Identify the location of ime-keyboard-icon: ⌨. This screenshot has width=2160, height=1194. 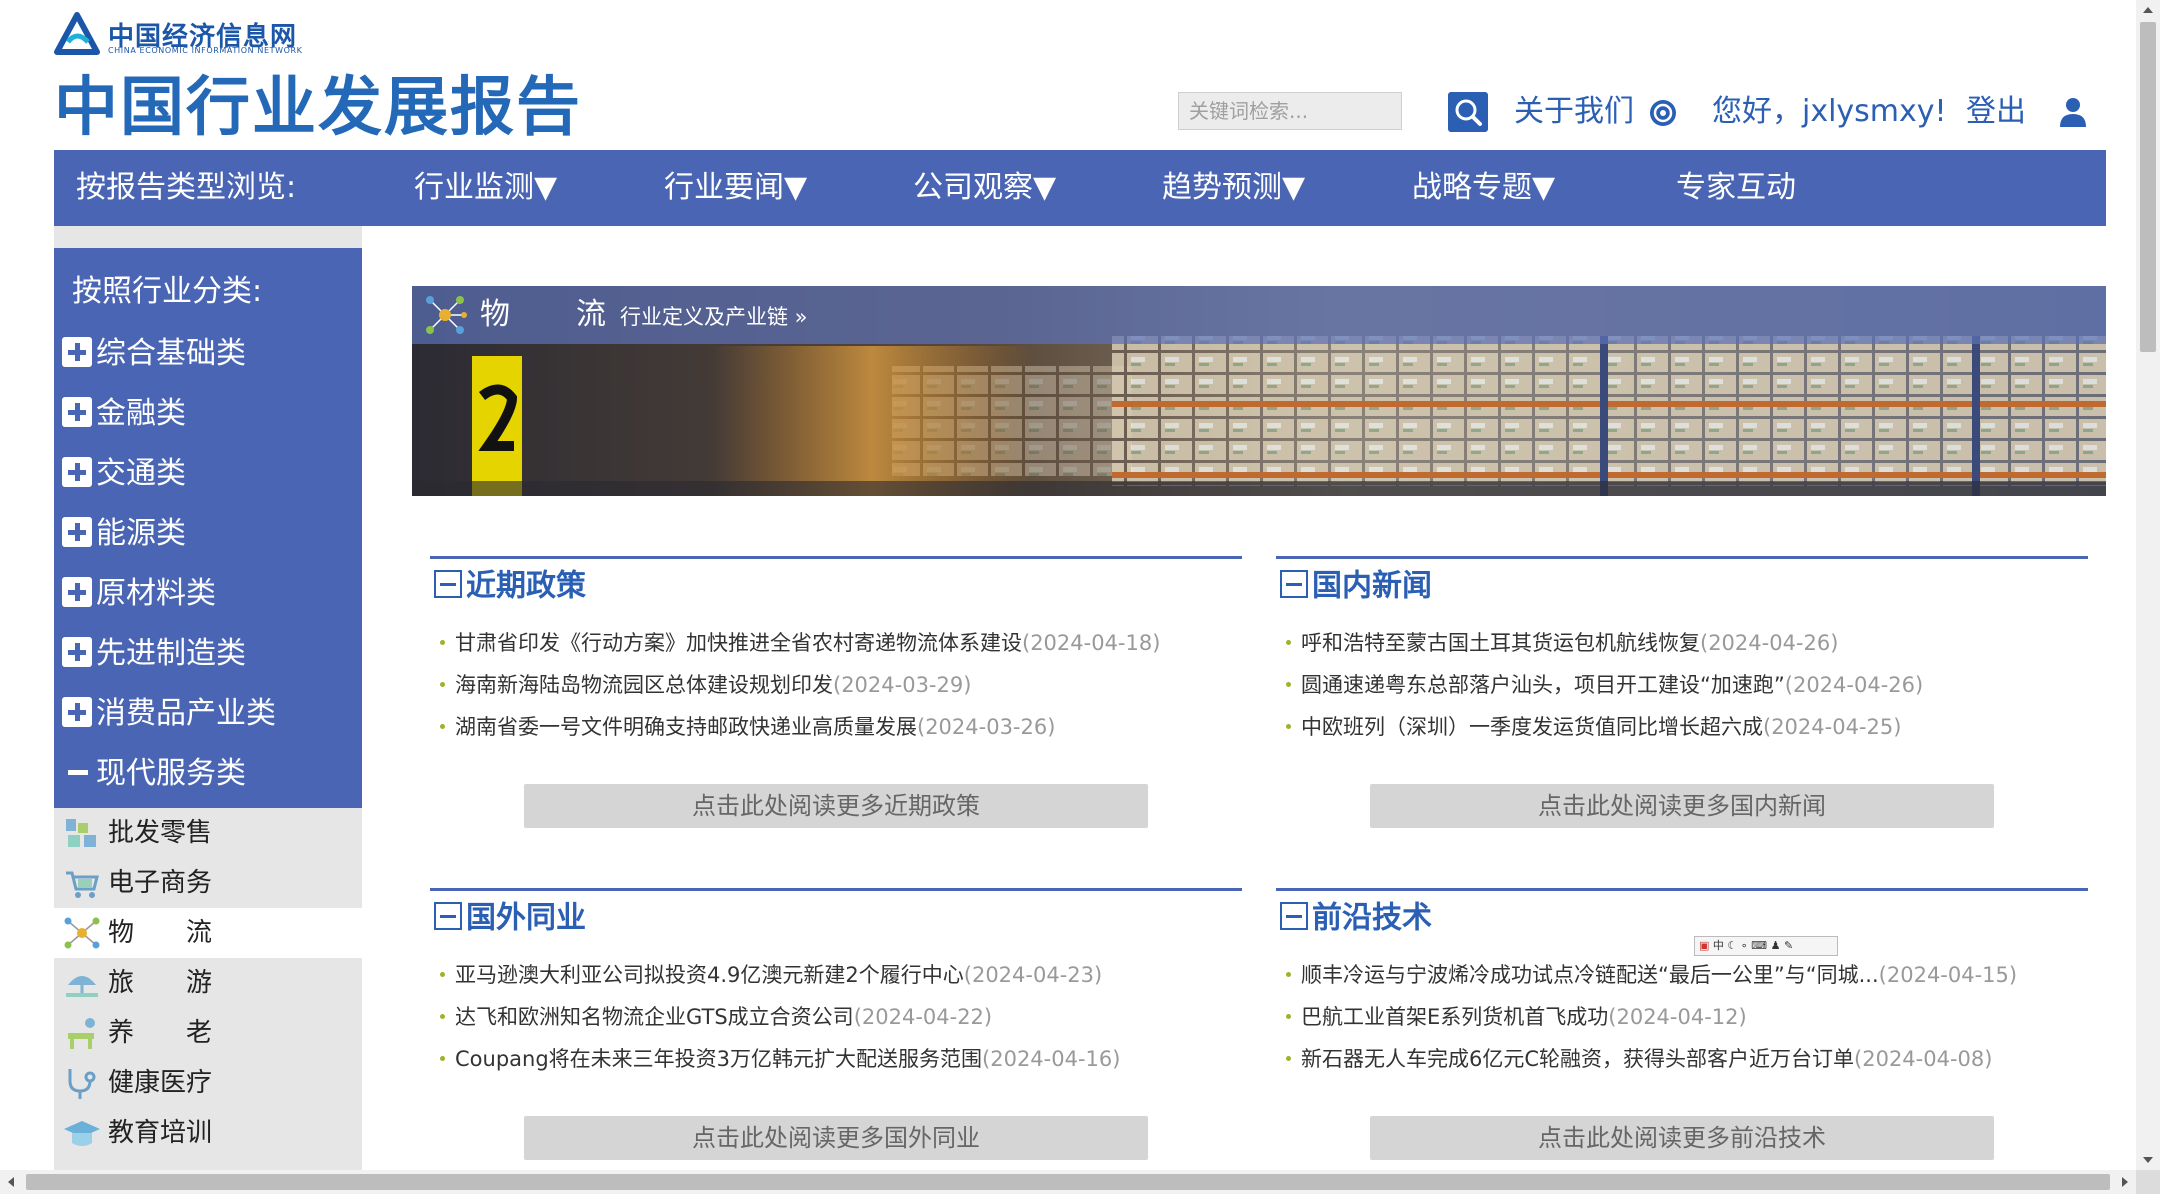
(1759, 945).